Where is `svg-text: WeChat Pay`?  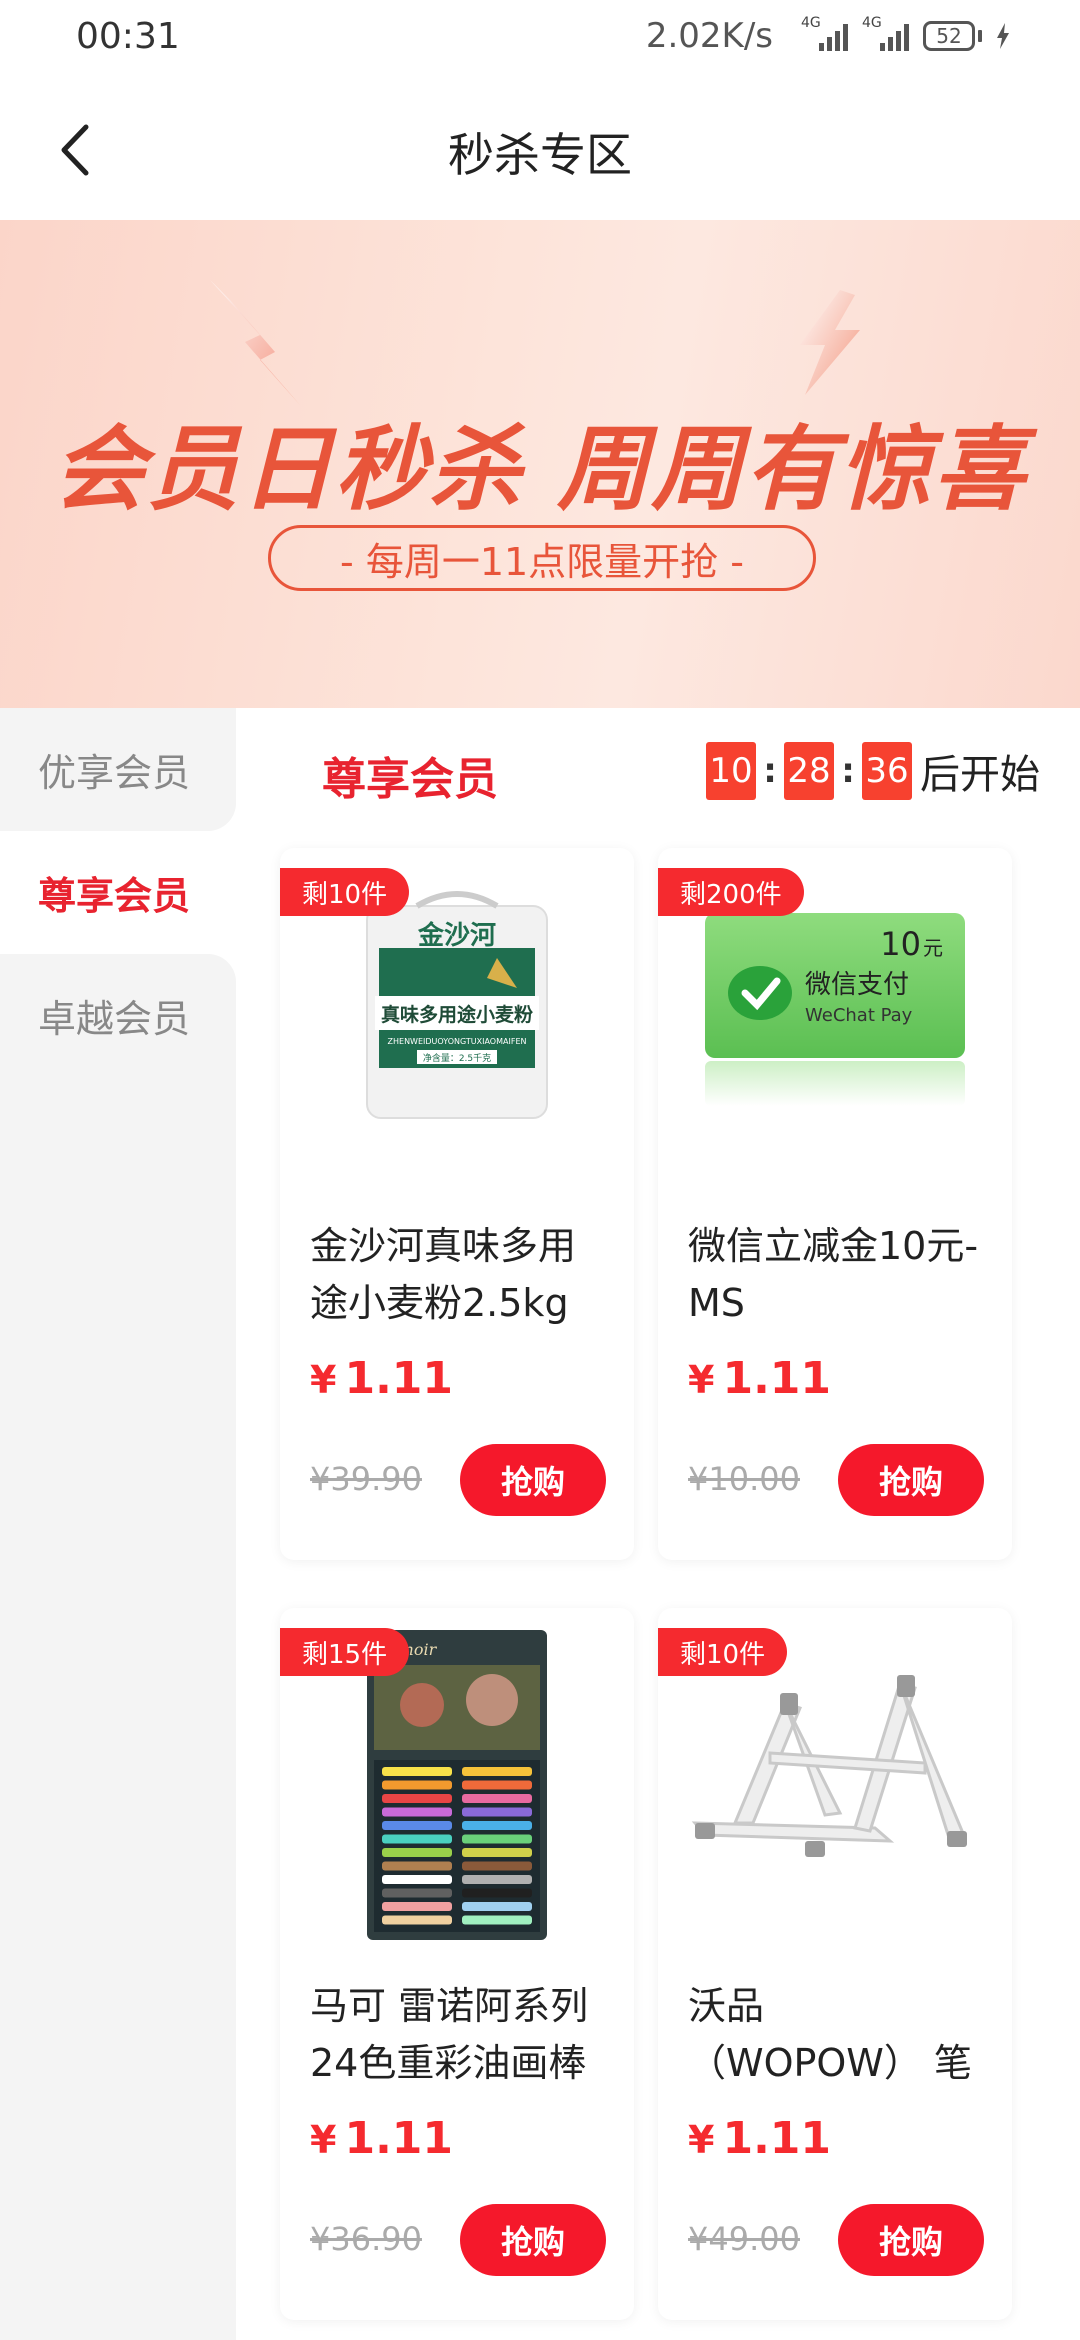
svg-text: WeChat Pay is located at coordinates (859, 1015).